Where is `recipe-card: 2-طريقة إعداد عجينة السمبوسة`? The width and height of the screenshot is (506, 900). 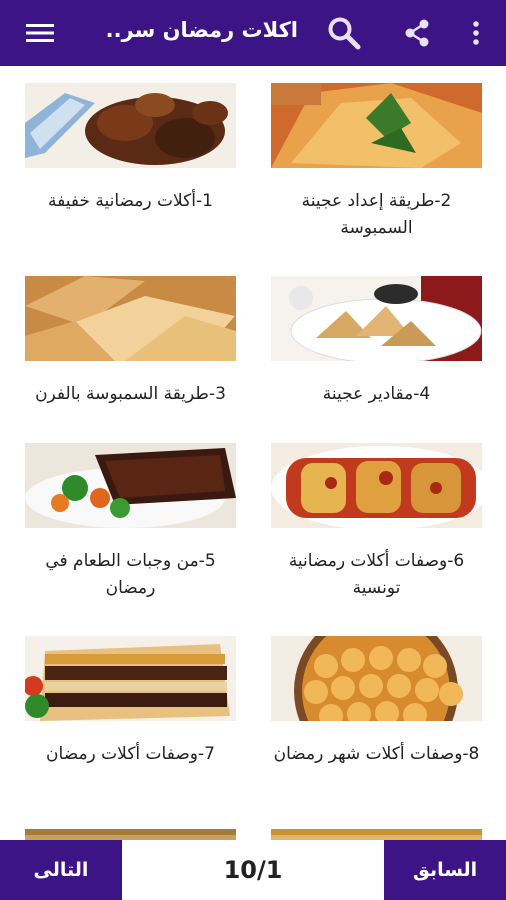
recipe-card: 2-طريقة إعداد عجينة السمبوسة is located at coordinates (376, 162).